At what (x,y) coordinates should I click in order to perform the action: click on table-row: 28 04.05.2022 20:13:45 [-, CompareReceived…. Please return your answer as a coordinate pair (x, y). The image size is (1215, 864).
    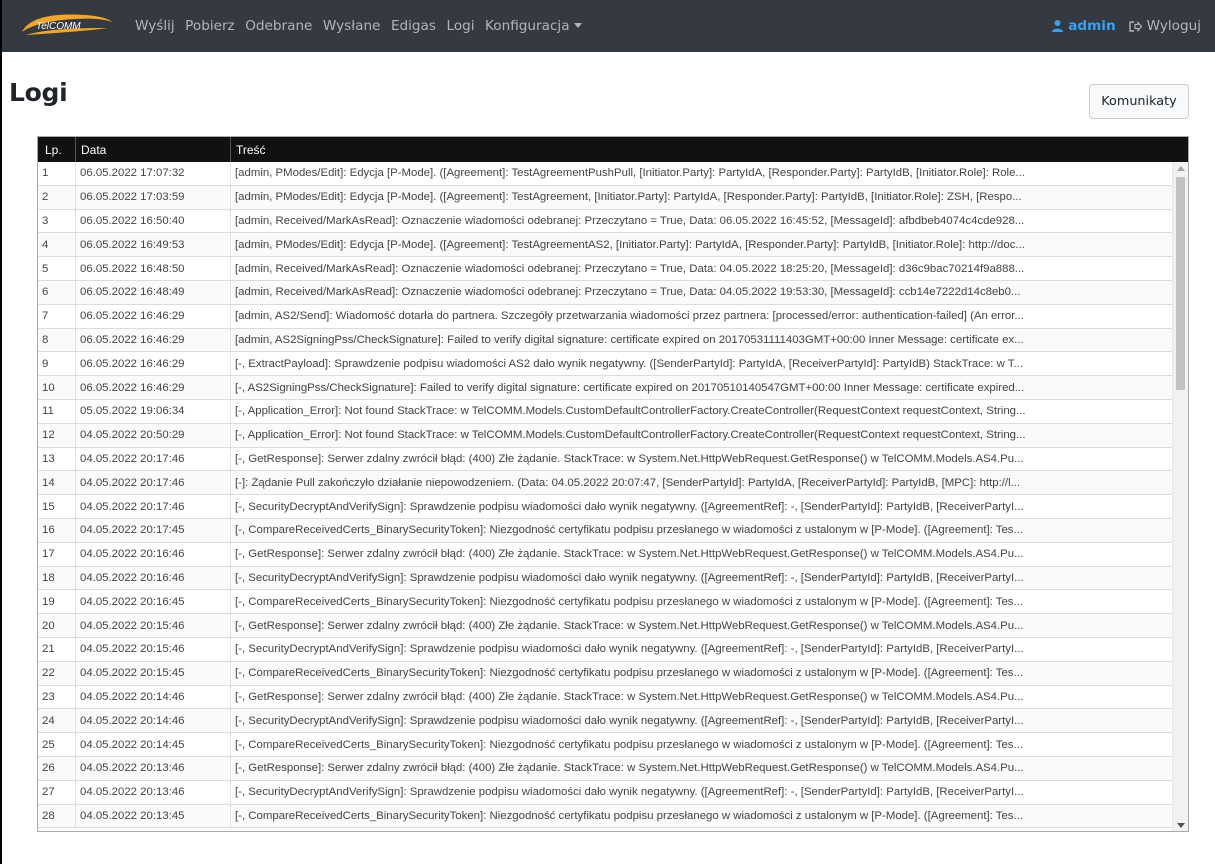
    Looking at the image, I should click on (605, 816).